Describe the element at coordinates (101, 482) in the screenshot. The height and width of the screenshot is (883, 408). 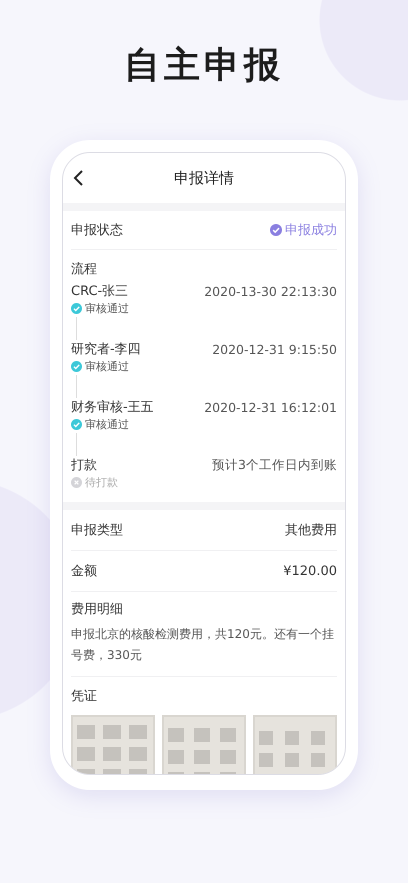
I see `step-status: 待打款` at that location.